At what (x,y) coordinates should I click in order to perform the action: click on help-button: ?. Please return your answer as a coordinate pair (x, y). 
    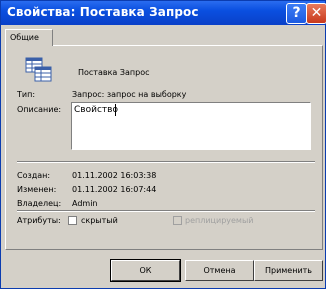
    Looking at the image, I should click on (296, 13).